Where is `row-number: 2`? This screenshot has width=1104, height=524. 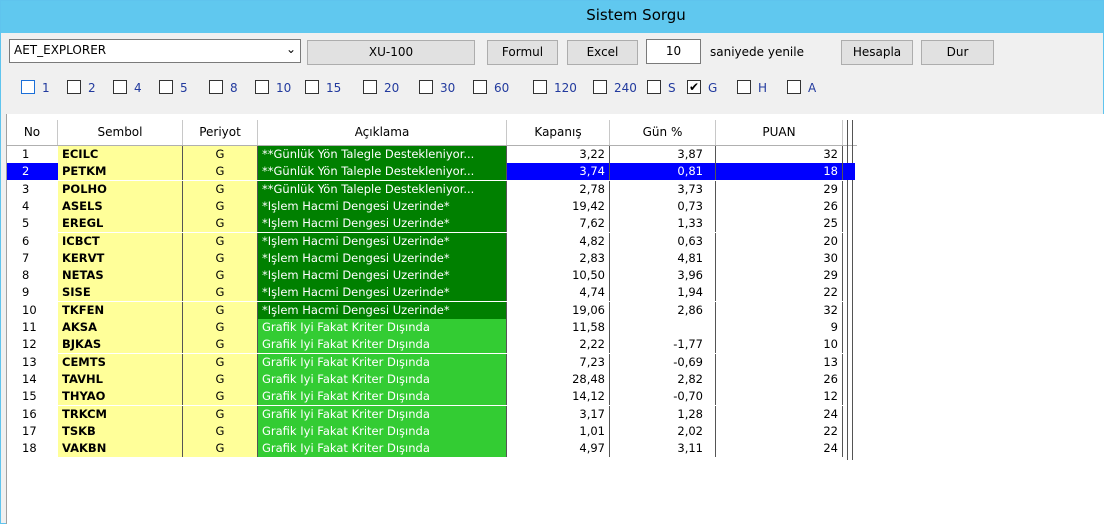
row-number: 2 is located at coordinates (26, 171).